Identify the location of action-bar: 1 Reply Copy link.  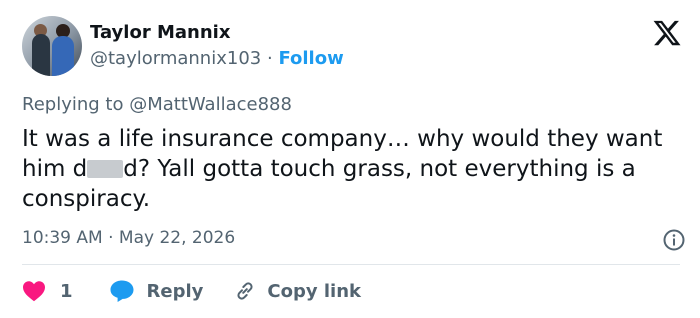
(191, 291).